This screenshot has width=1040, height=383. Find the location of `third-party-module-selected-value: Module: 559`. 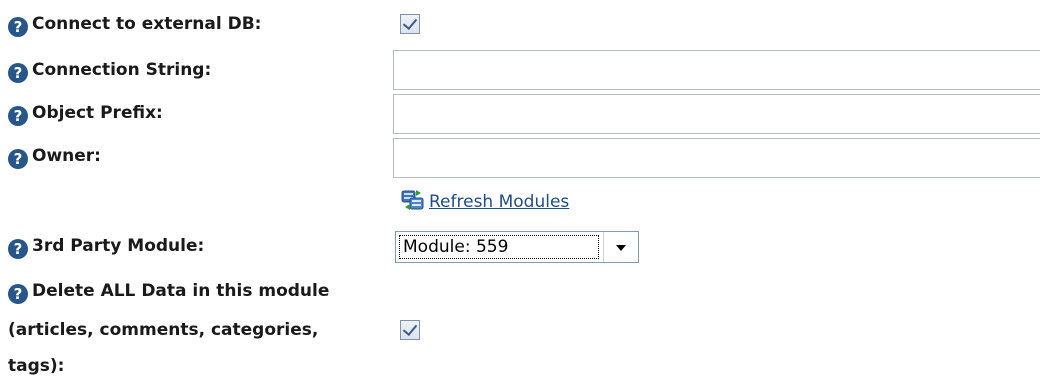

third-party-module-selected-value: Module: 559 is located at coordinates (499, 247).